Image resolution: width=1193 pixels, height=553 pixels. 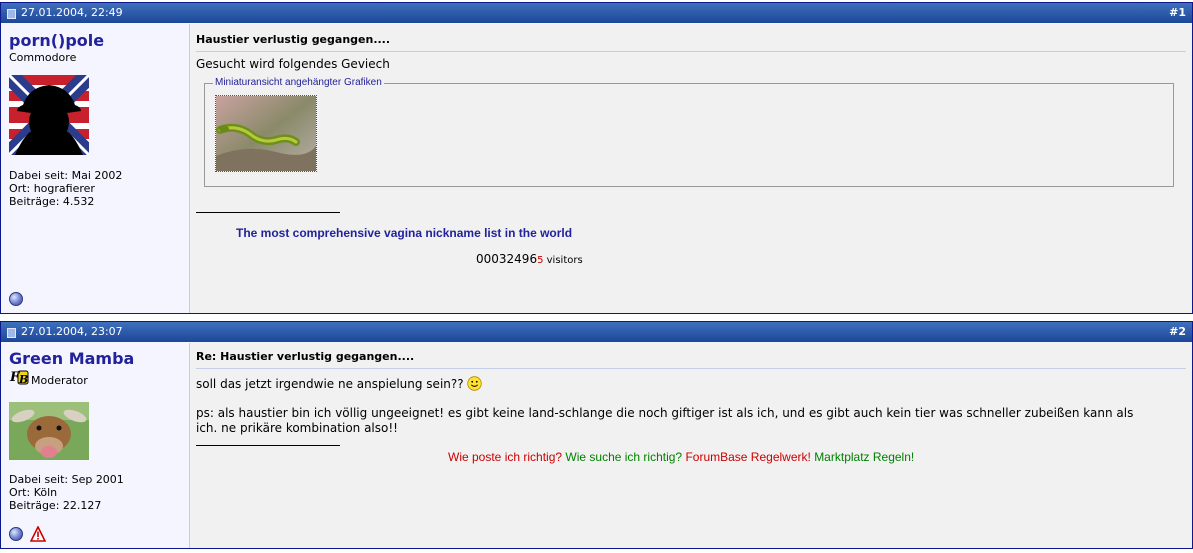 What do you see at coordinates (266, 133) in the screenshot?
I see `attachment-thumbnail` at bounding box center [266, 133].